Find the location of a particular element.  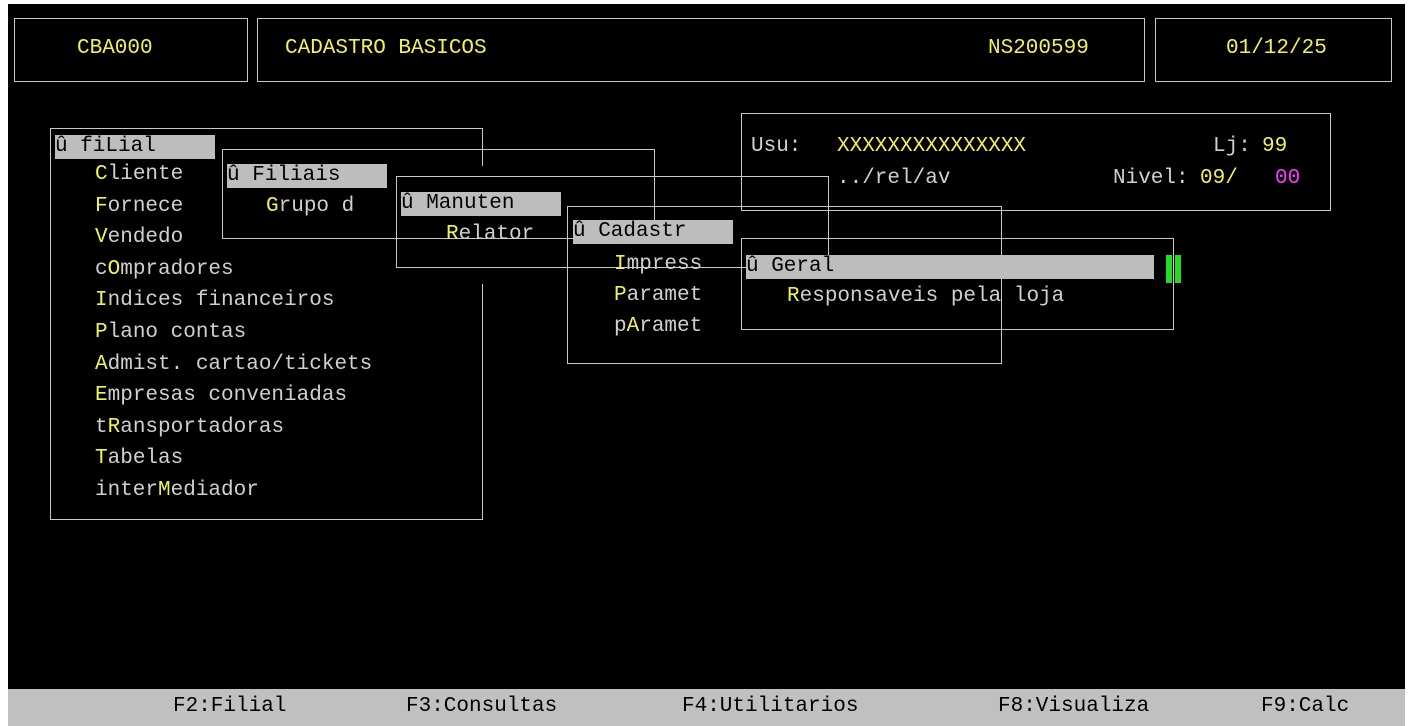

menu-item-hotkey: M is located at coordinates (164, 490).